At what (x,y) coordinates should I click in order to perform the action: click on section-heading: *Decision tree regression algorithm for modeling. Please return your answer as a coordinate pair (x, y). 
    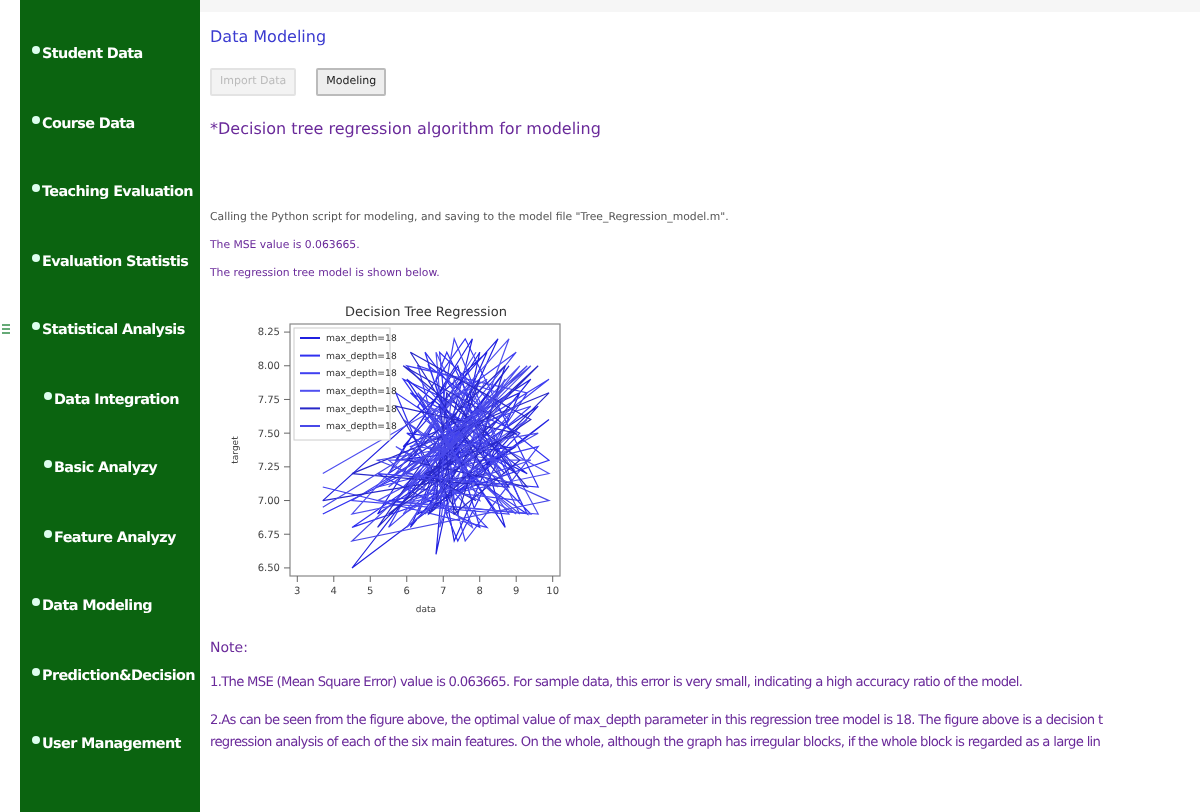
    Looking at the image, I should click on (406, 129).